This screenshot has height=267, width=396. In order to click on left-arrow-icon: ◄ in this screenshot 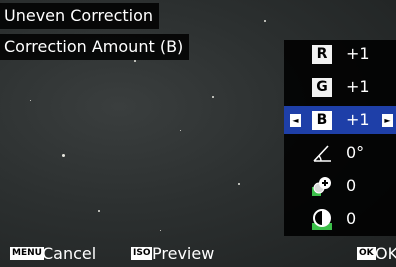, I will do `click(295, 120)`.